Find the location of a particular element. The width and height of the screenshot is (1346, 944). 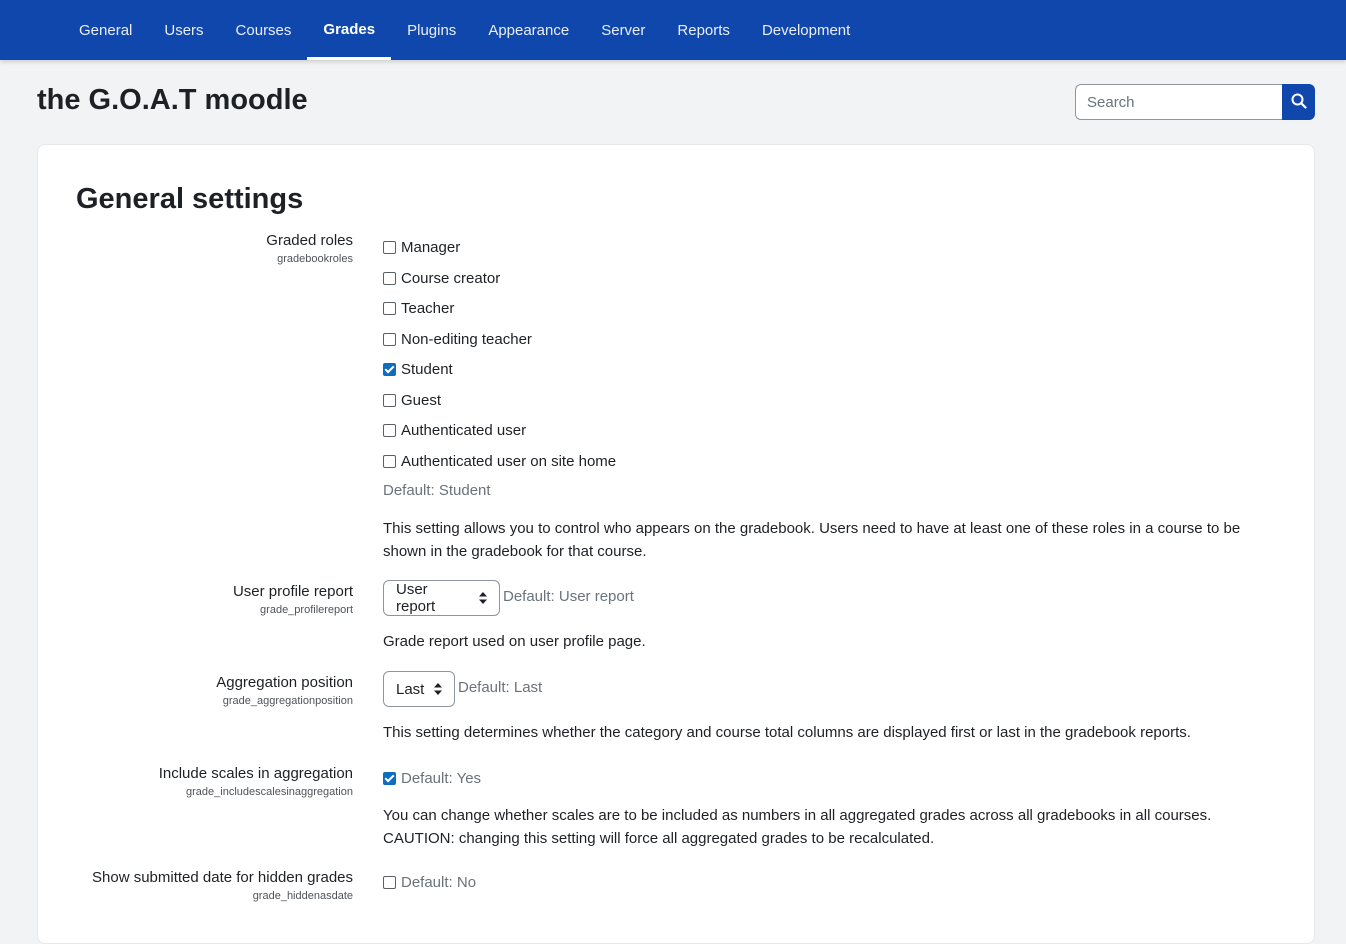

search-button is located at coordinates (1298, 102).